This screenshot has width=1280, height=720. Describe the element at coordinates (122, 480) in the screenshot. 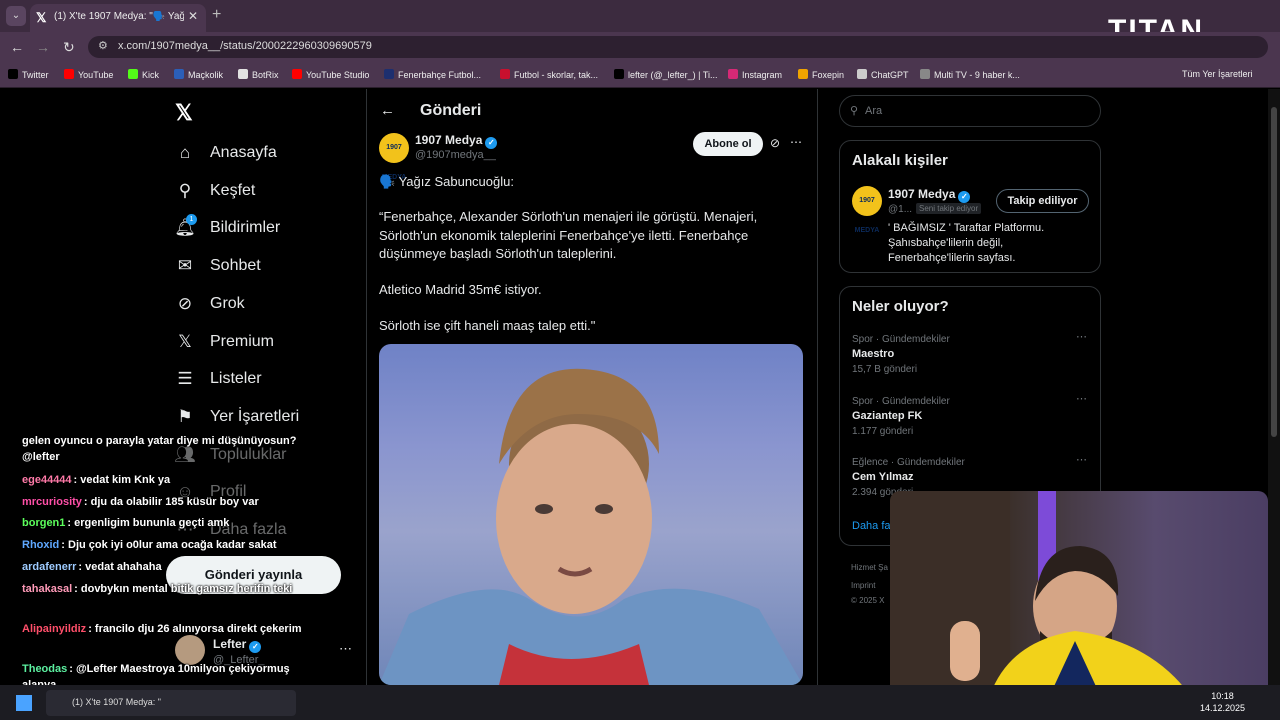

I see `chat-text: : vedat kim Knk ya` at that location.